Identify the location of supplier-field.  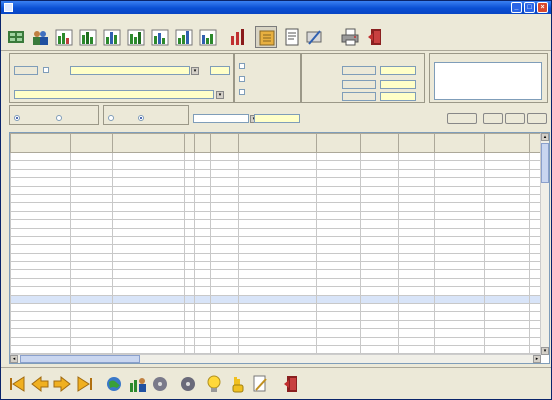
(114, 94).